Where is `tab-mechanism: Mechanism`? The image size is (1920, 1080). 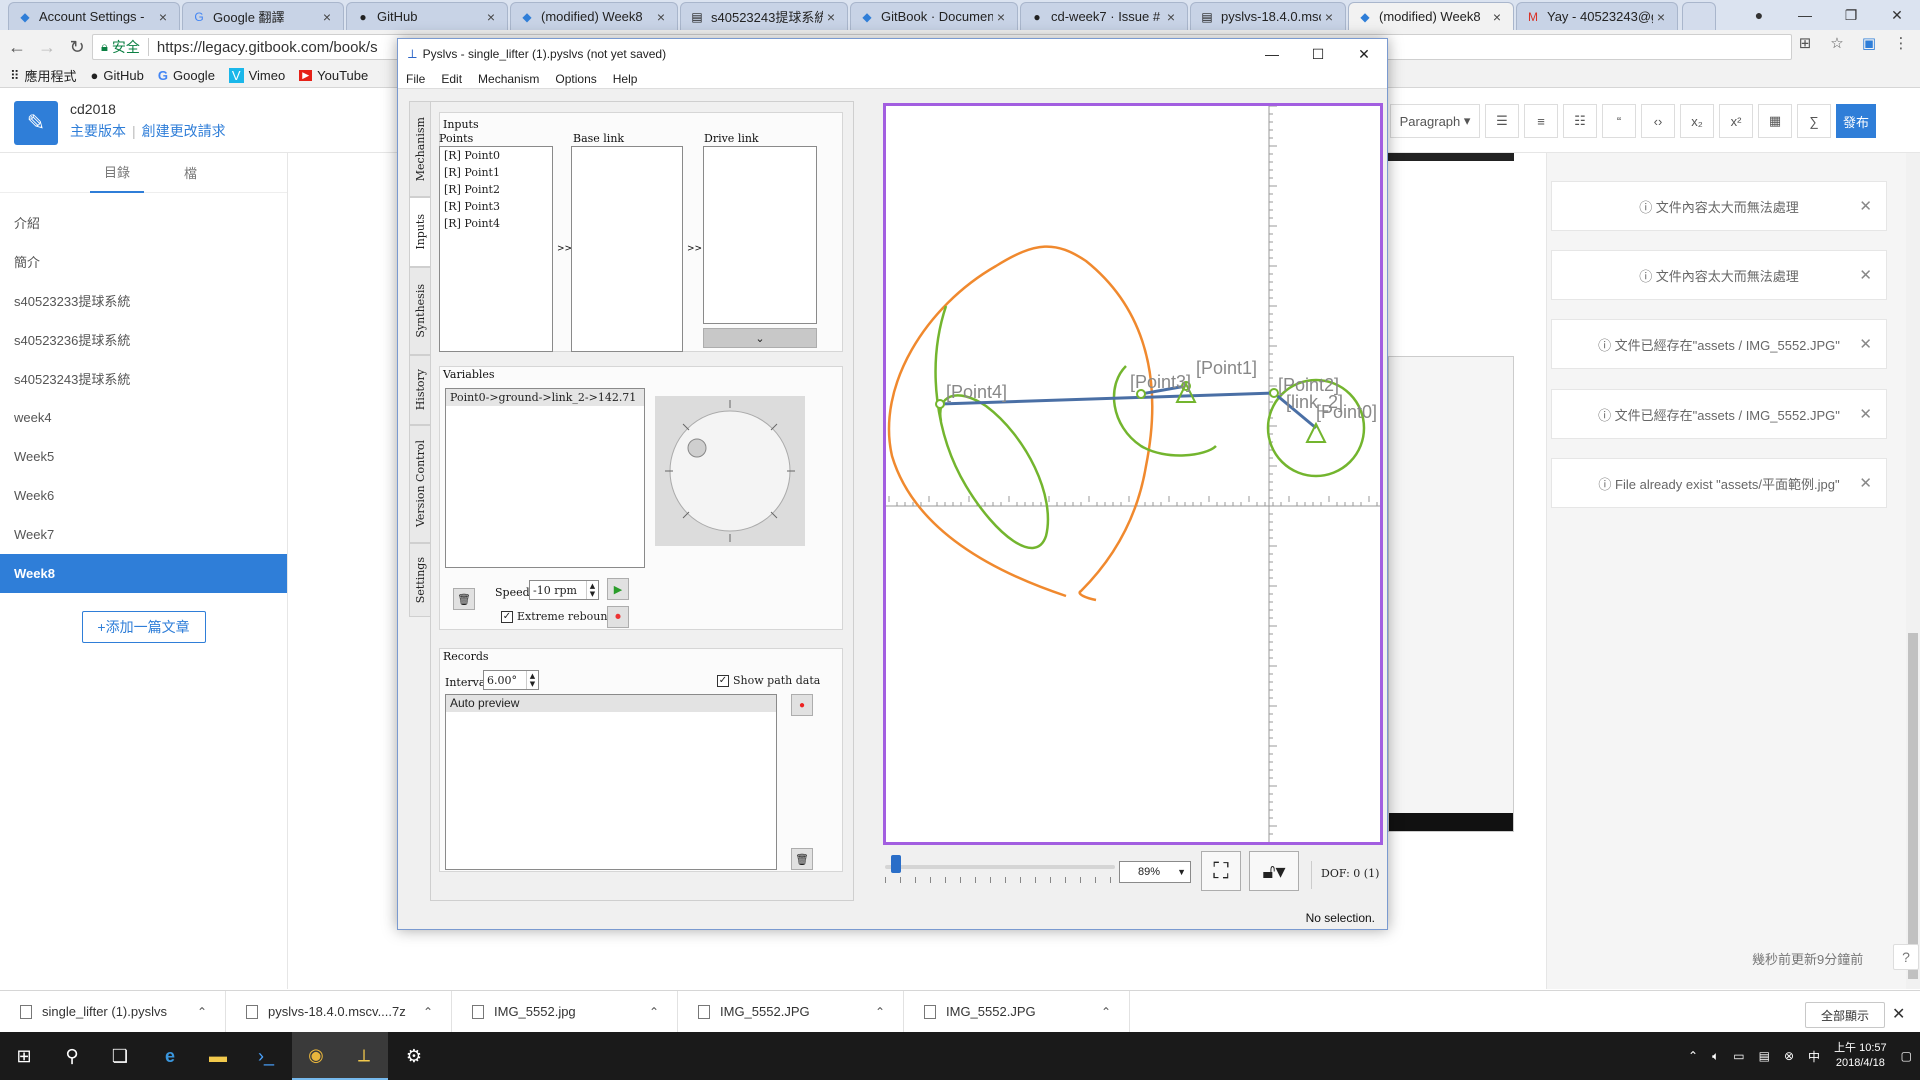
tab-mechanism: Mechanism is located at coordinates (420, 149).